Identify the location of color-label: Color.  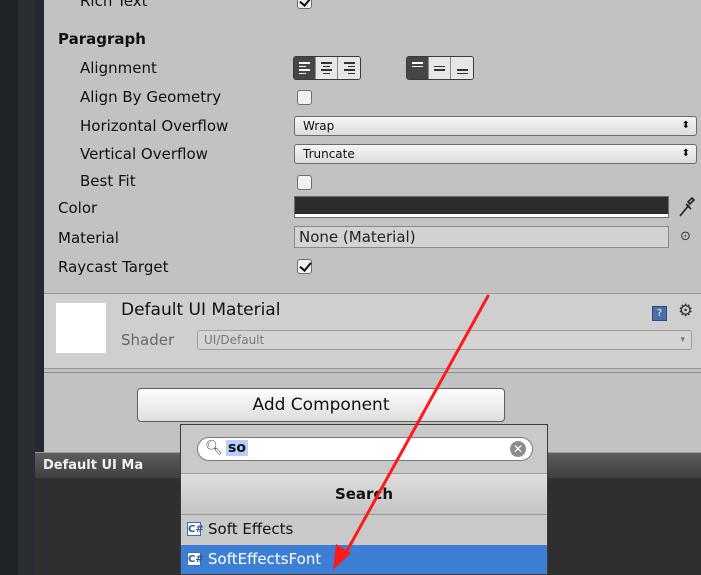
(78, 208).